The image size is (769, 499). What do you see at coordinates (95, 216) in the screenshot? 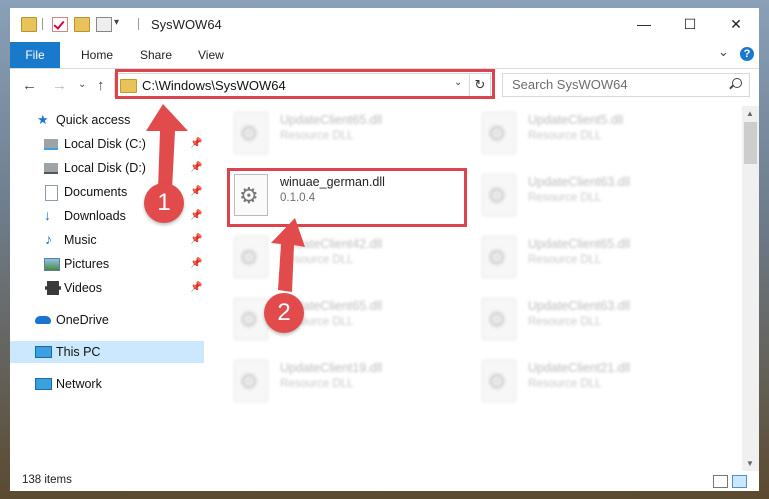
I see `sidebar-item-label: Downloads` at bounding box center [95, 216].